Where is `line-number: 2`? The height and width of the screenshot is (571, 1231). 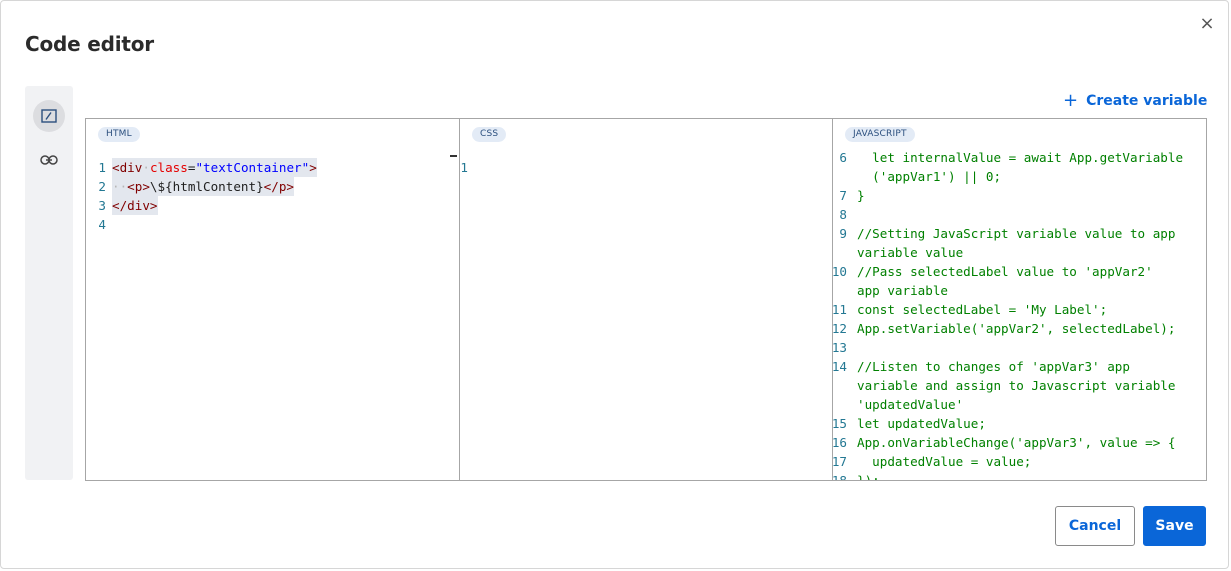
line-number: 2 is located at coordinates (102, 186).